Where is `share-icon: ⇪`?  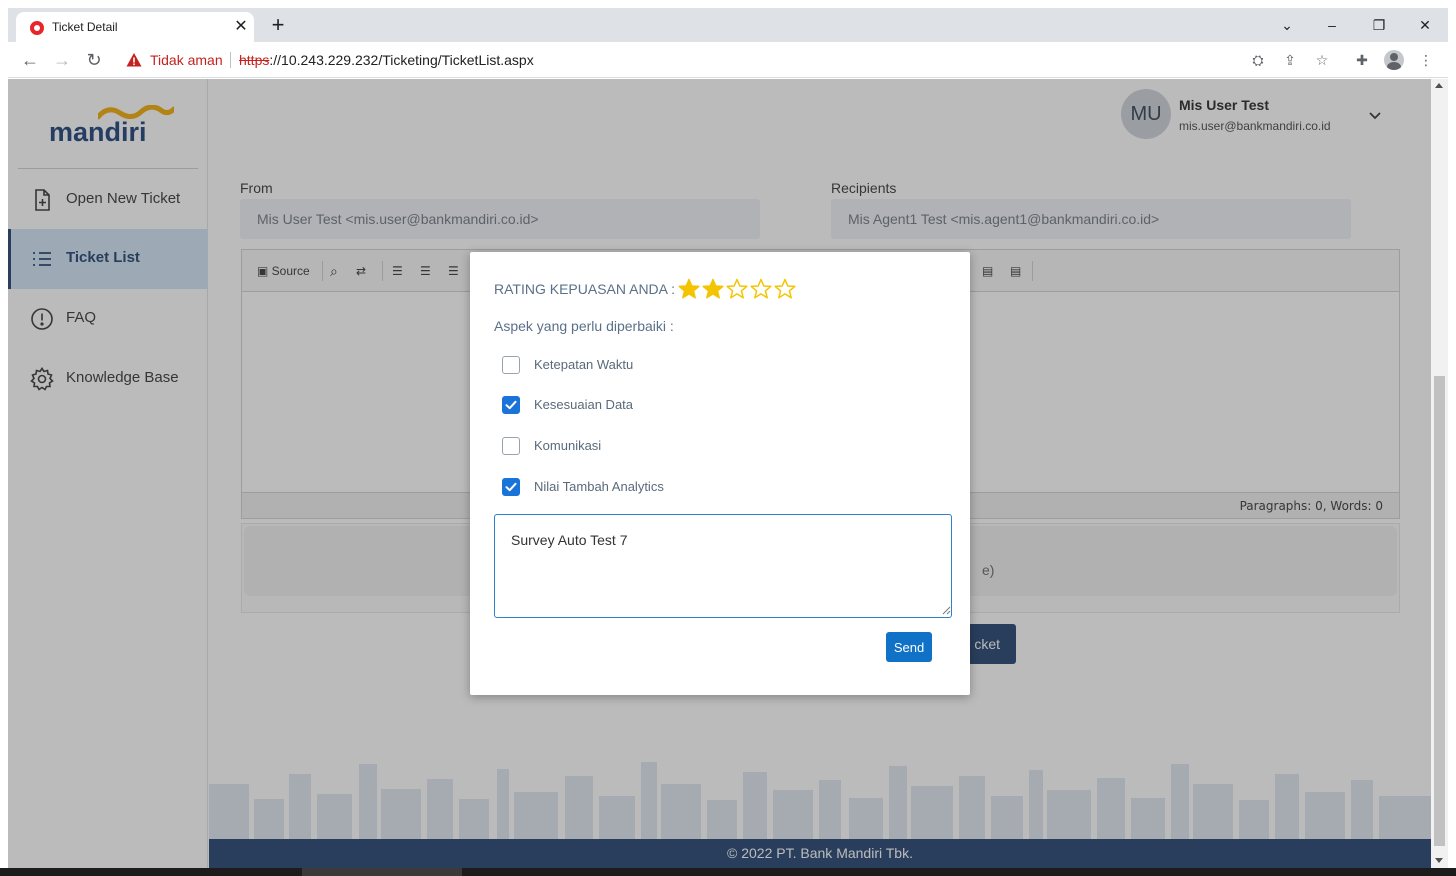 share-icon: ⇪ is located at coordinates (1290, 60).